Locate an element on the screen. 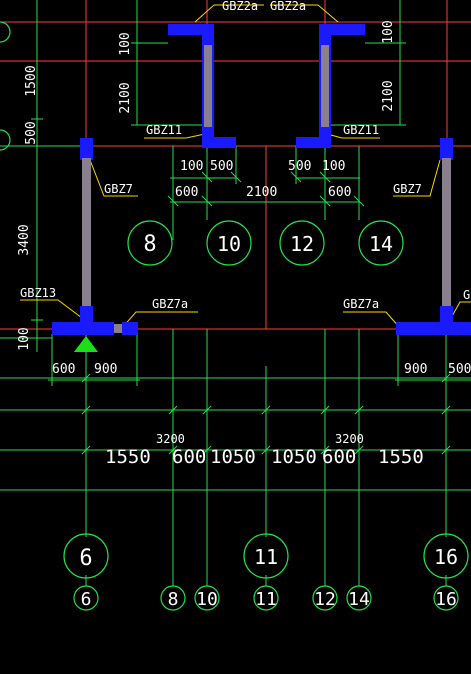 The width and height of the screenshot is (471, 674). dim-500-b: 500 is located at coordinates (299, 166).